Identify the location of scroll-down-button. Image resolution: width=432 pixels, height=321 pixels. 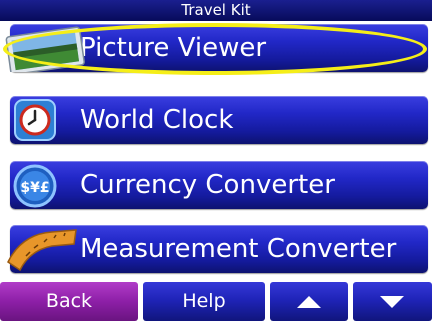
(392, 301).